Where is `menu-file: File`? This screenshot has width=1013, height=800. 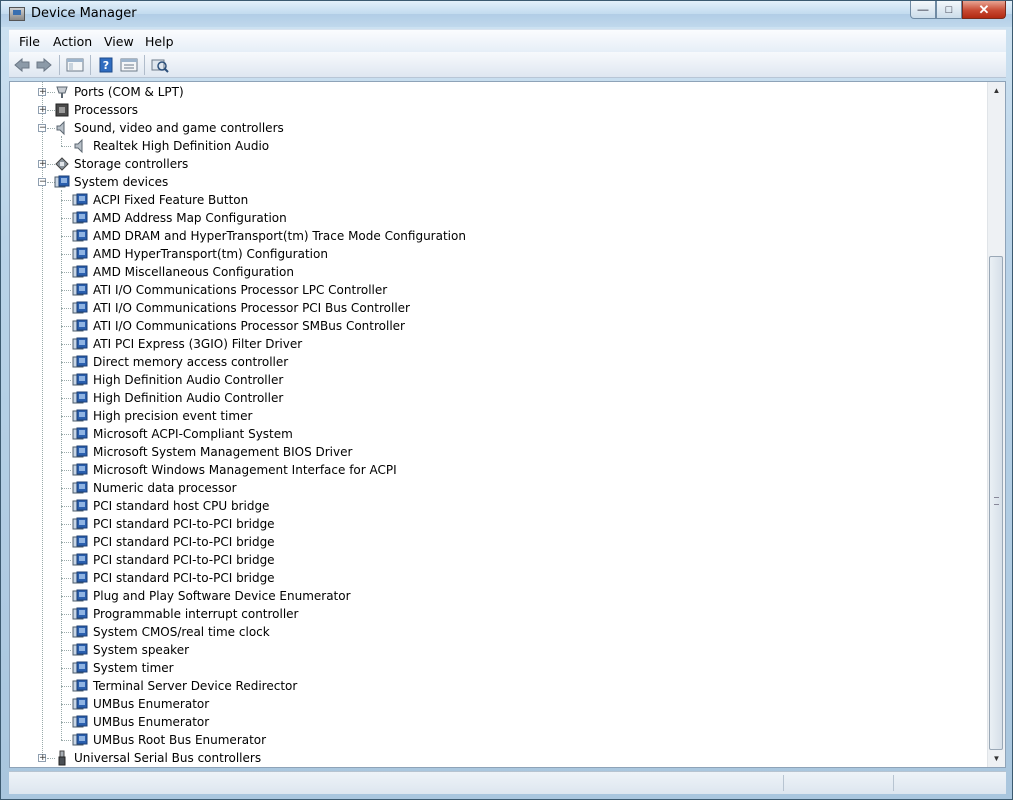 menu-file: File is located at coordinates (29, 41).